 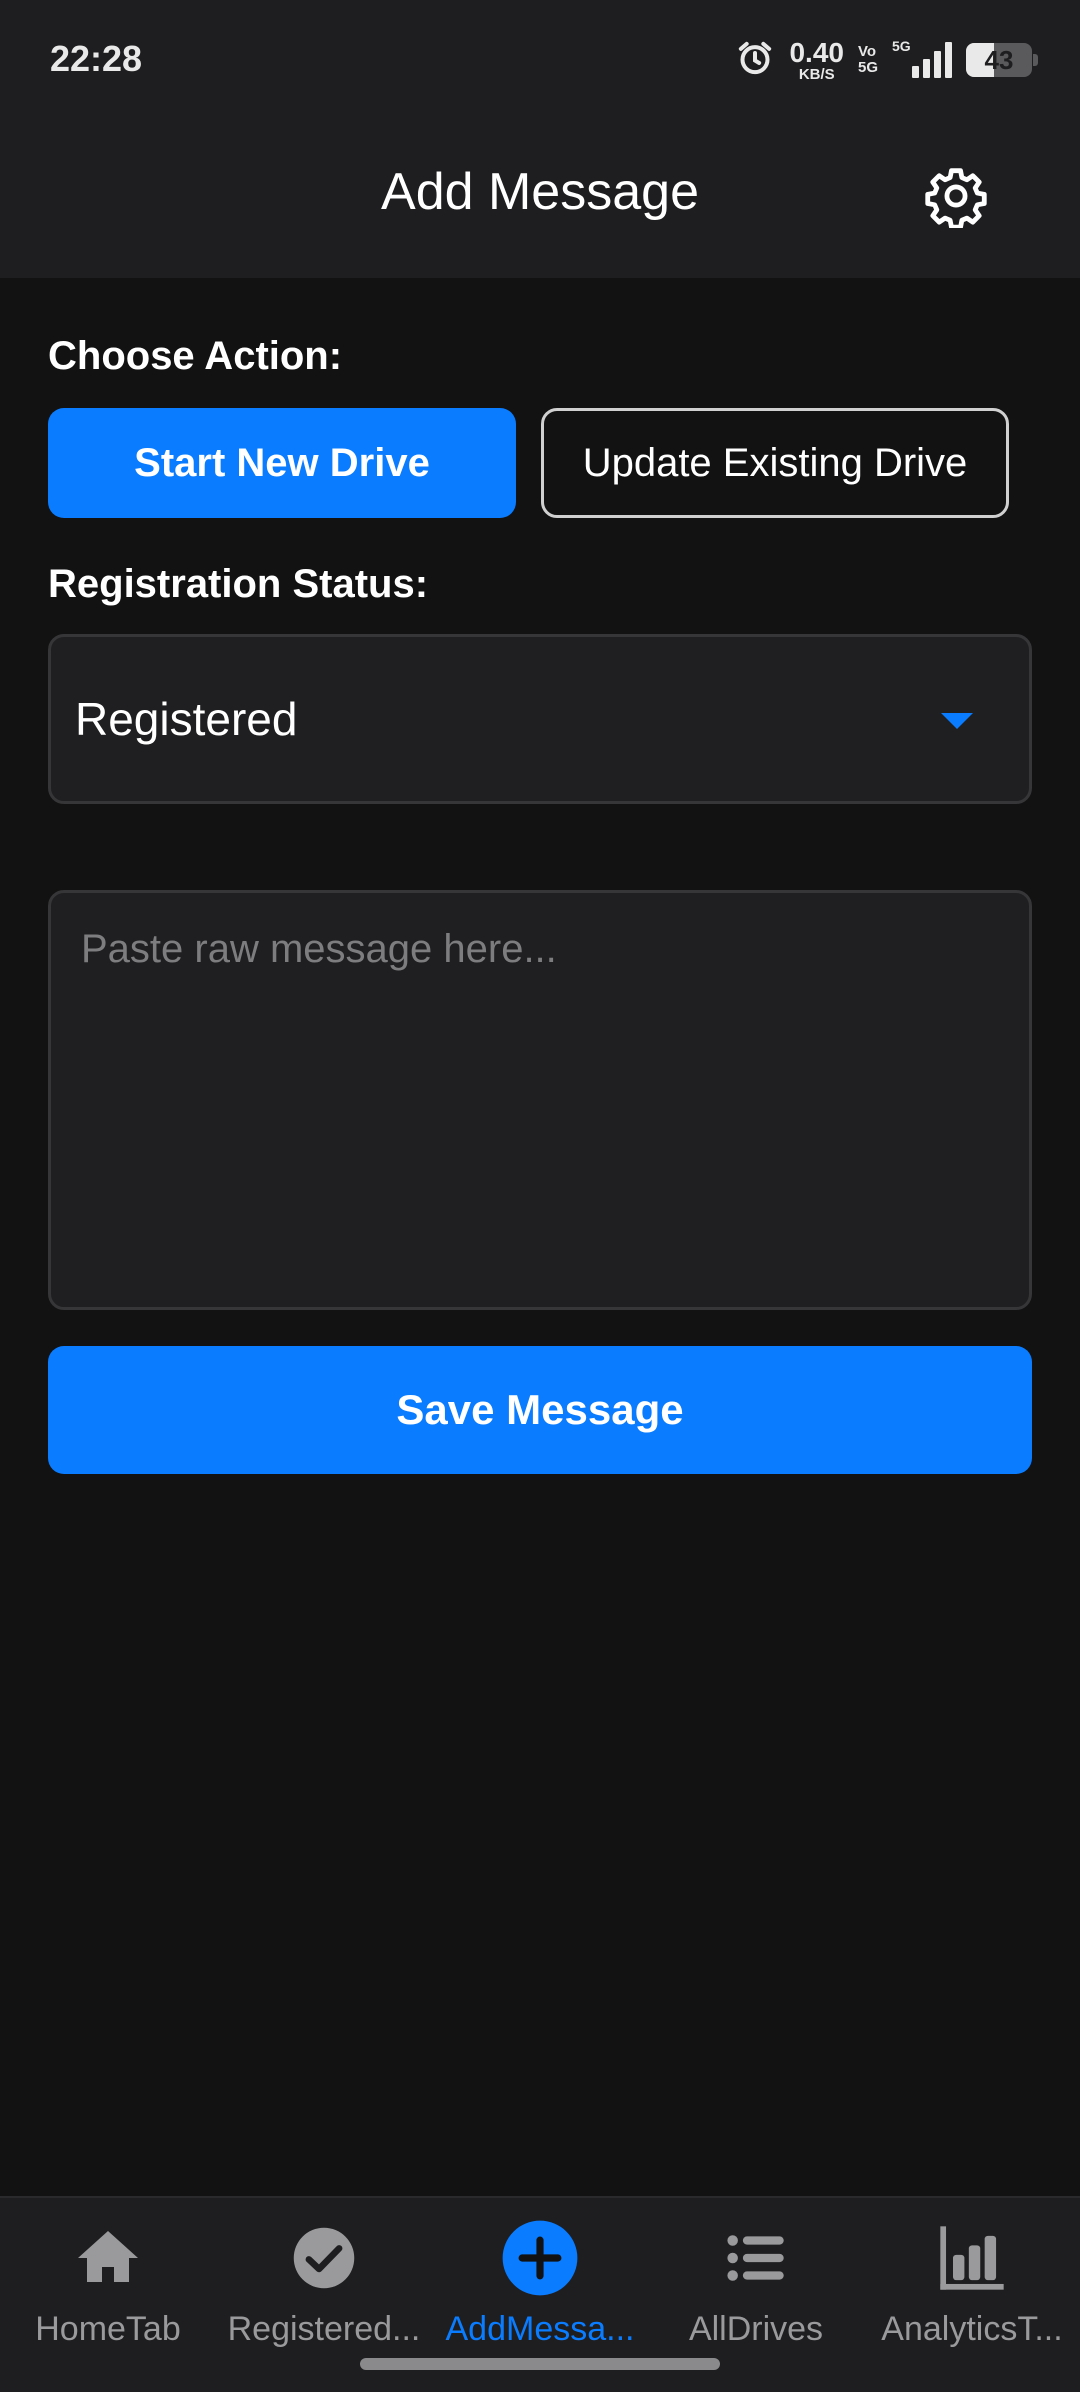 I want to click on tab-all-drives: AllDrives, so click(x=756, y=2293).